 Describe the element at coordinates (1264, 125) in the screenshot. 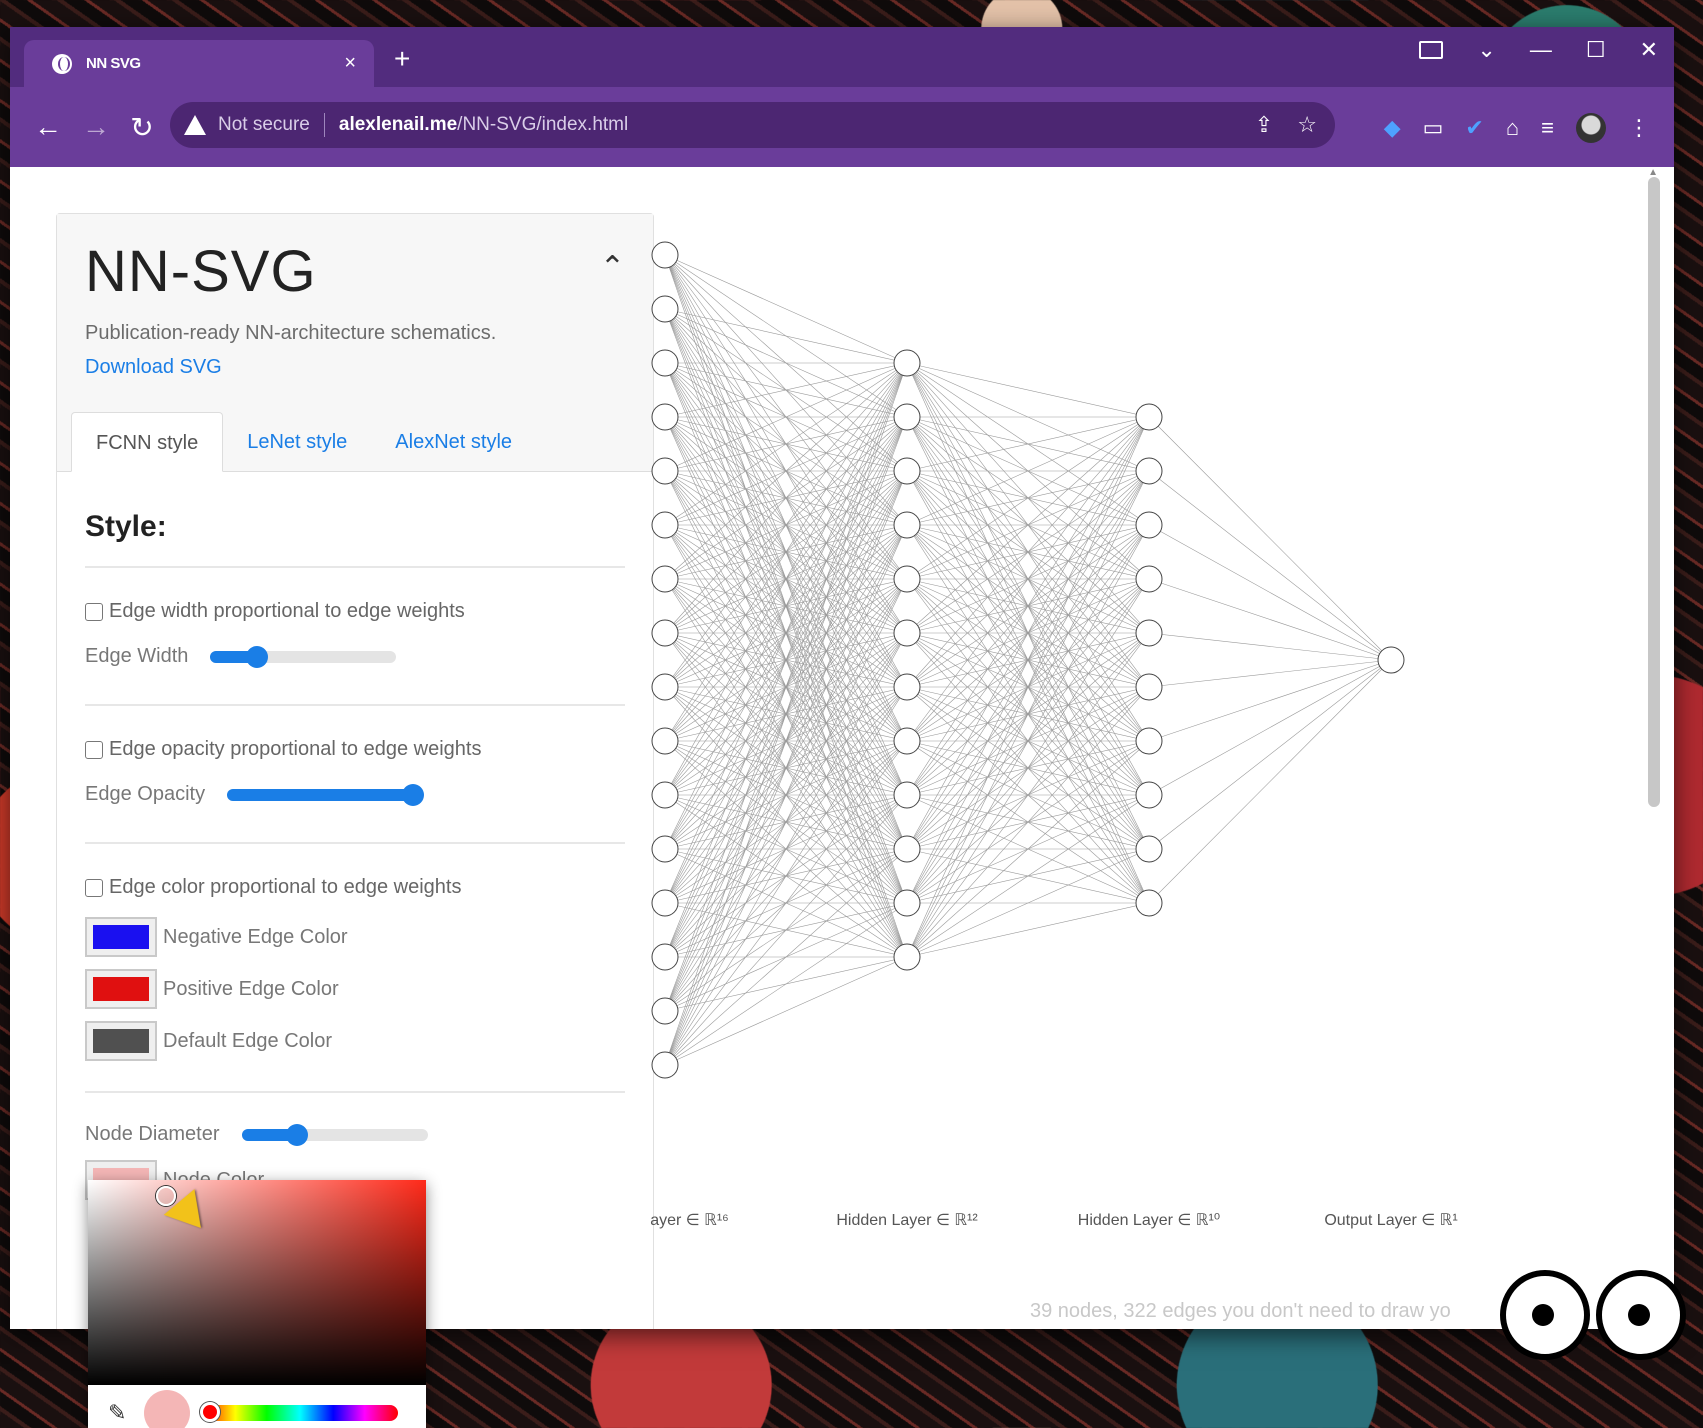

I see `share-icon: ⇪` at that location.